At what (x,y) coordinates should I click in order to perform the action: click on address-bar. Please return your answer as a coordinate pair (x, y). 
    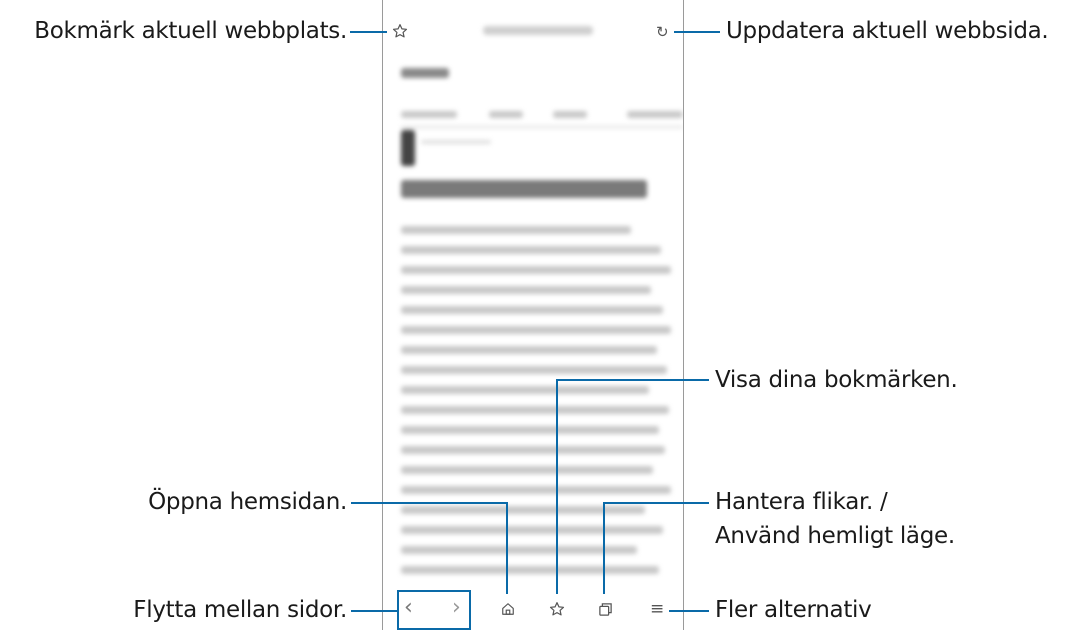
    Looking at the image, I should click on (538, 30).